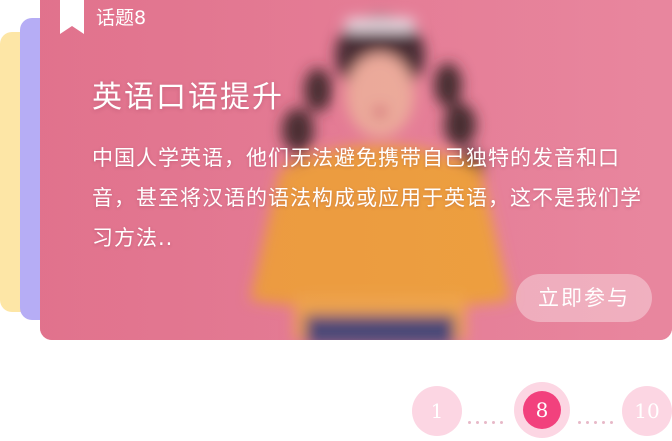 Image resolution: width=672 pixels, height=441 pixels. I want to click on topic-title: 英语口语提升, so click(188, 97).